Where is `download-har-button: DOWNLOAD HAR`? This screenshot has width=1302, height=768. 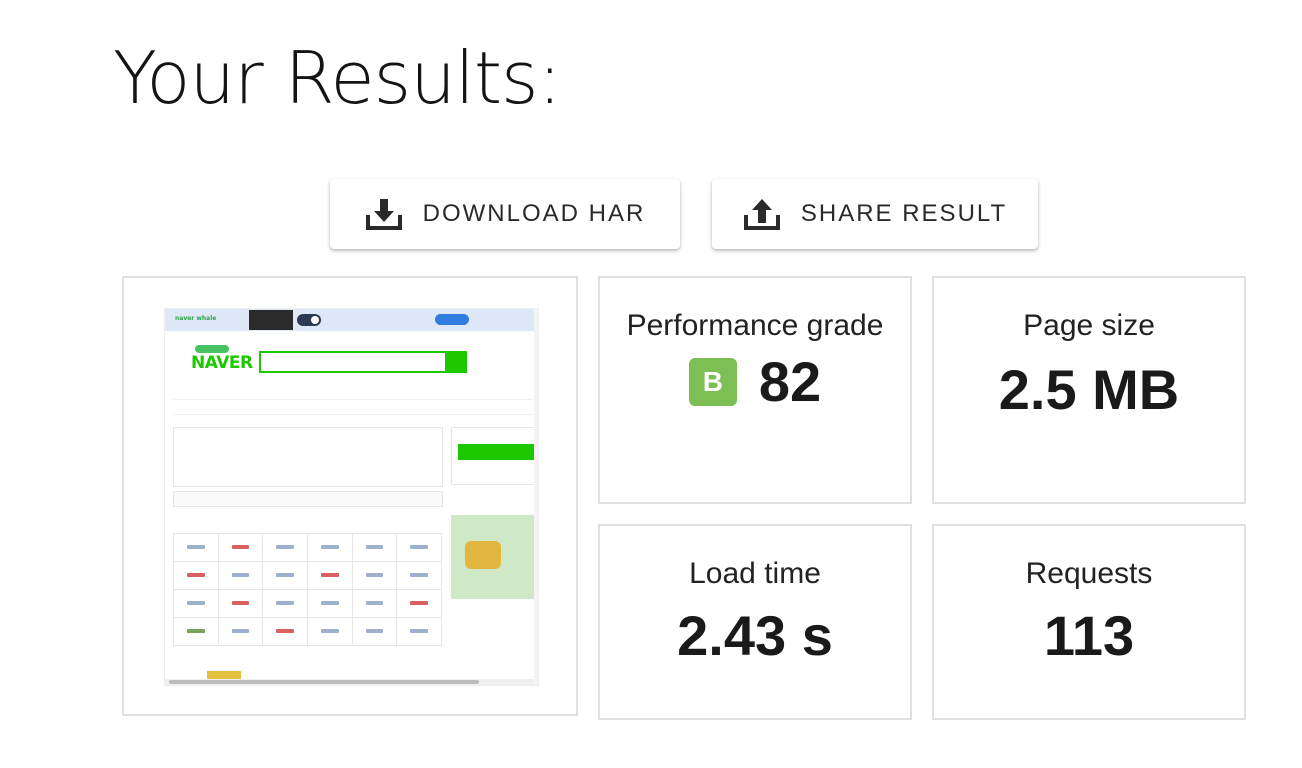
download-har-button: DOWNLOAD HAR is located at coordinates (505, 214).